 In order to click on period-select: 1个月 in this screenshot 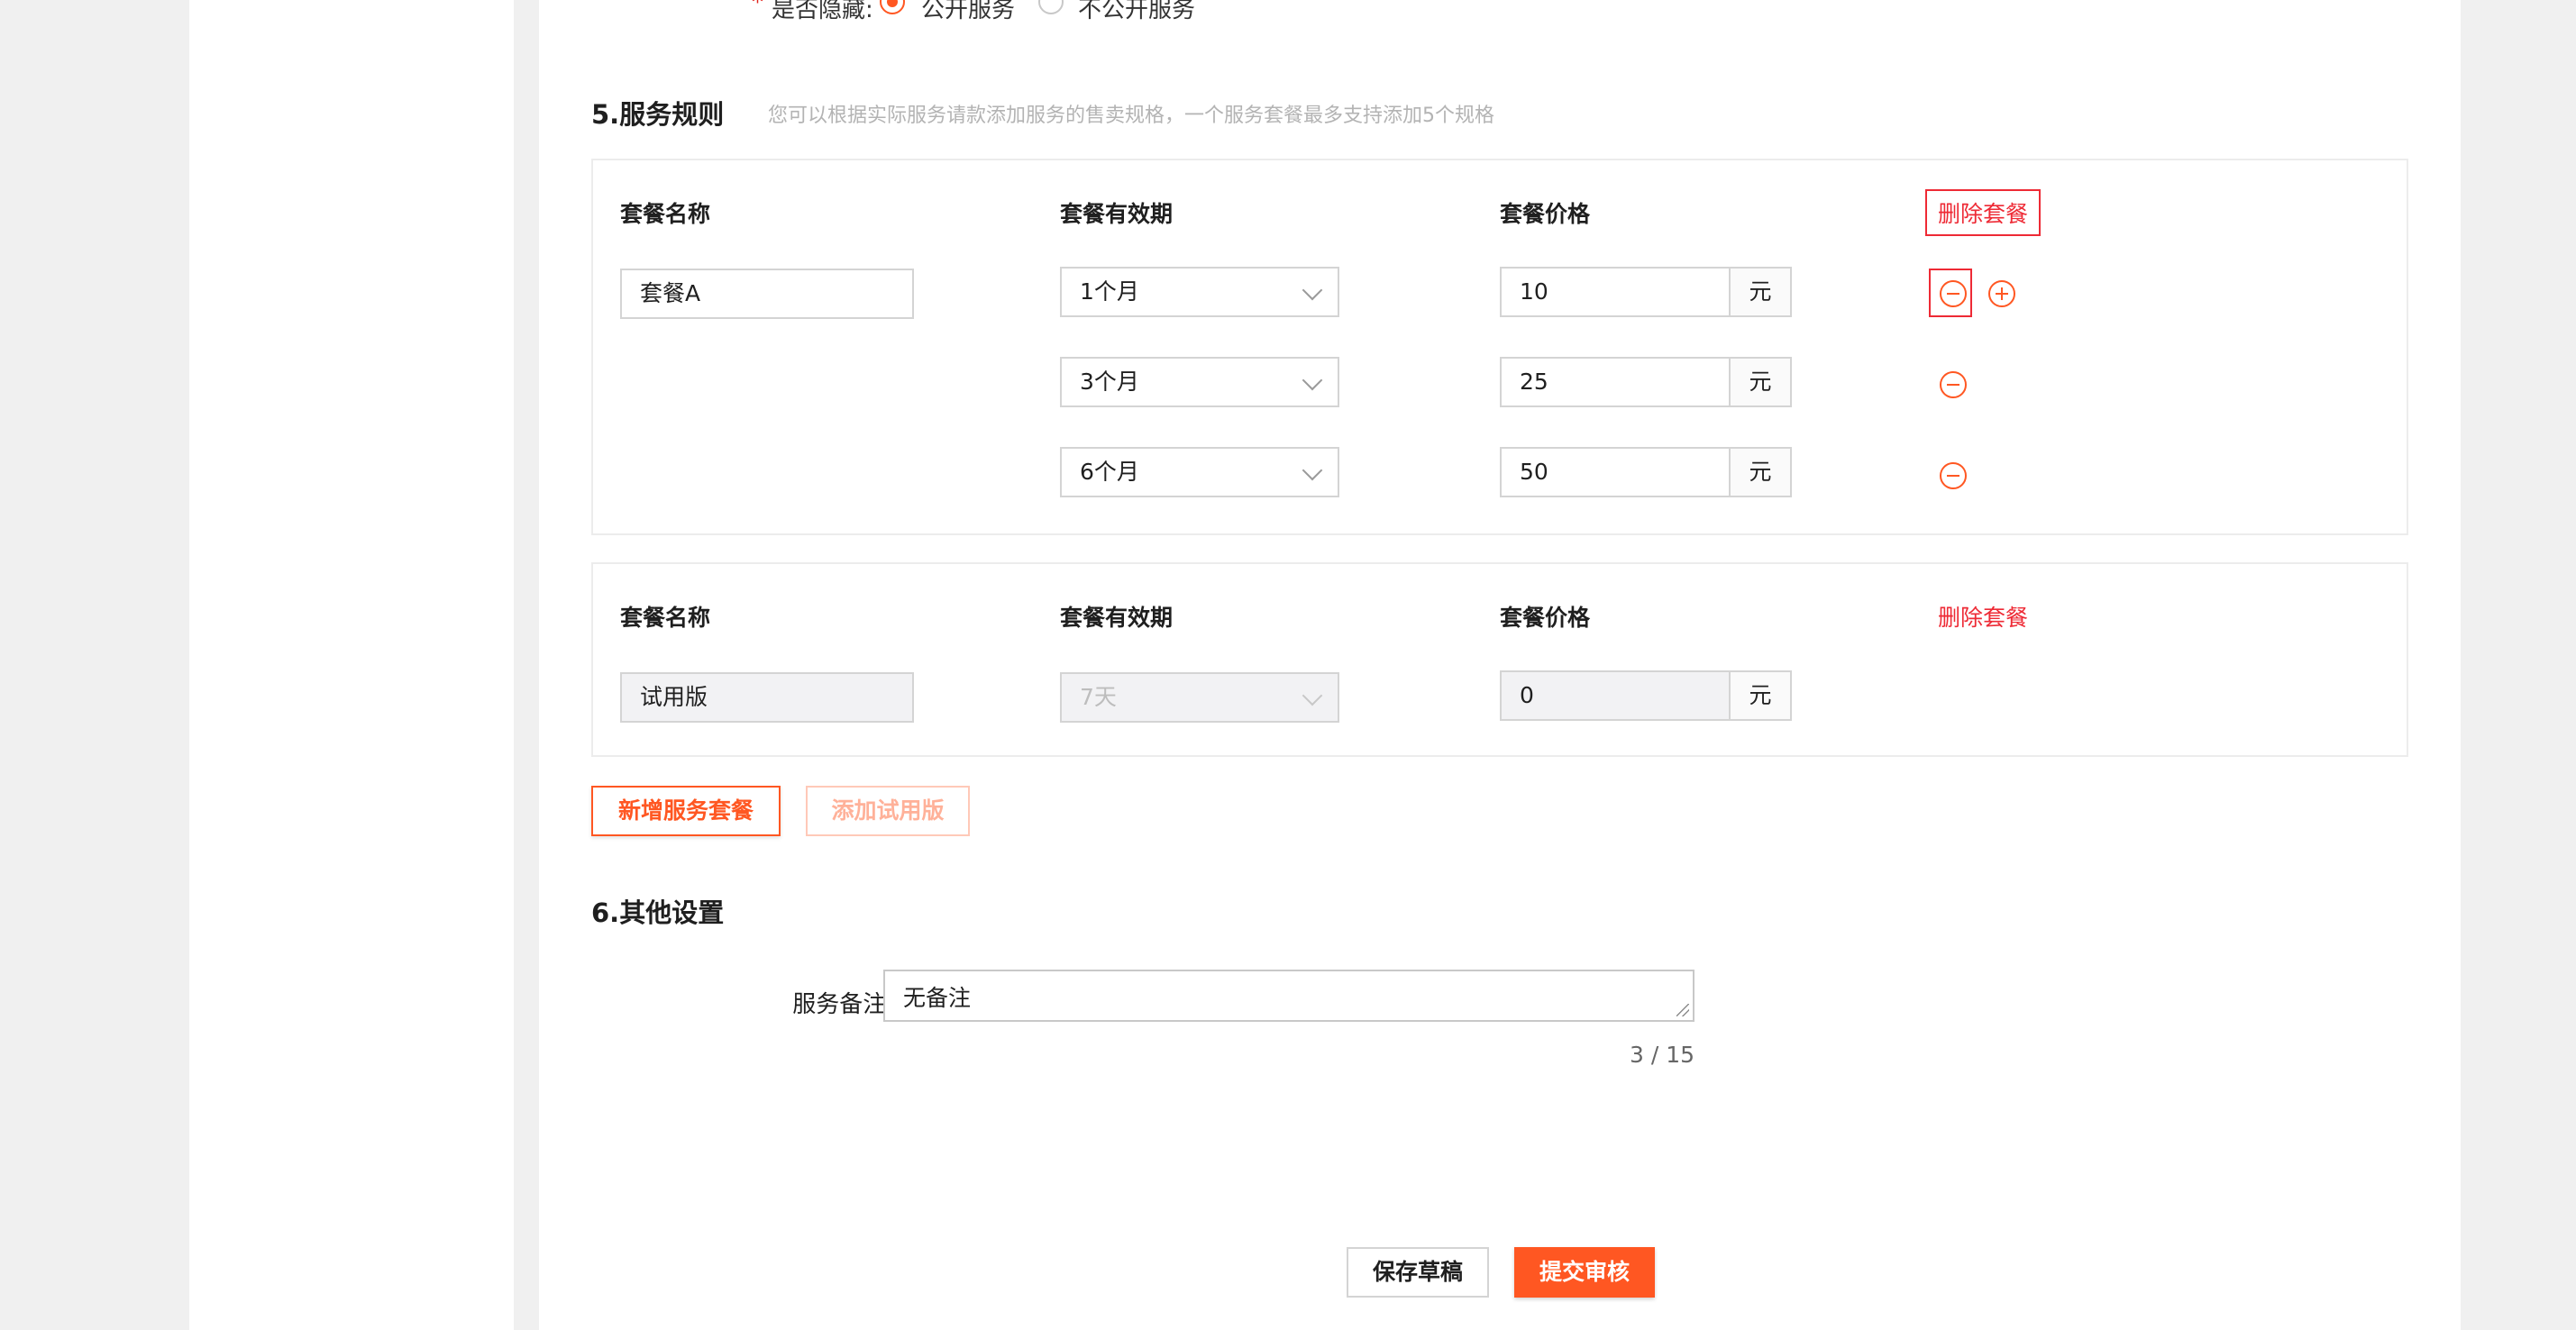, I will do `click(1199, 292)`.